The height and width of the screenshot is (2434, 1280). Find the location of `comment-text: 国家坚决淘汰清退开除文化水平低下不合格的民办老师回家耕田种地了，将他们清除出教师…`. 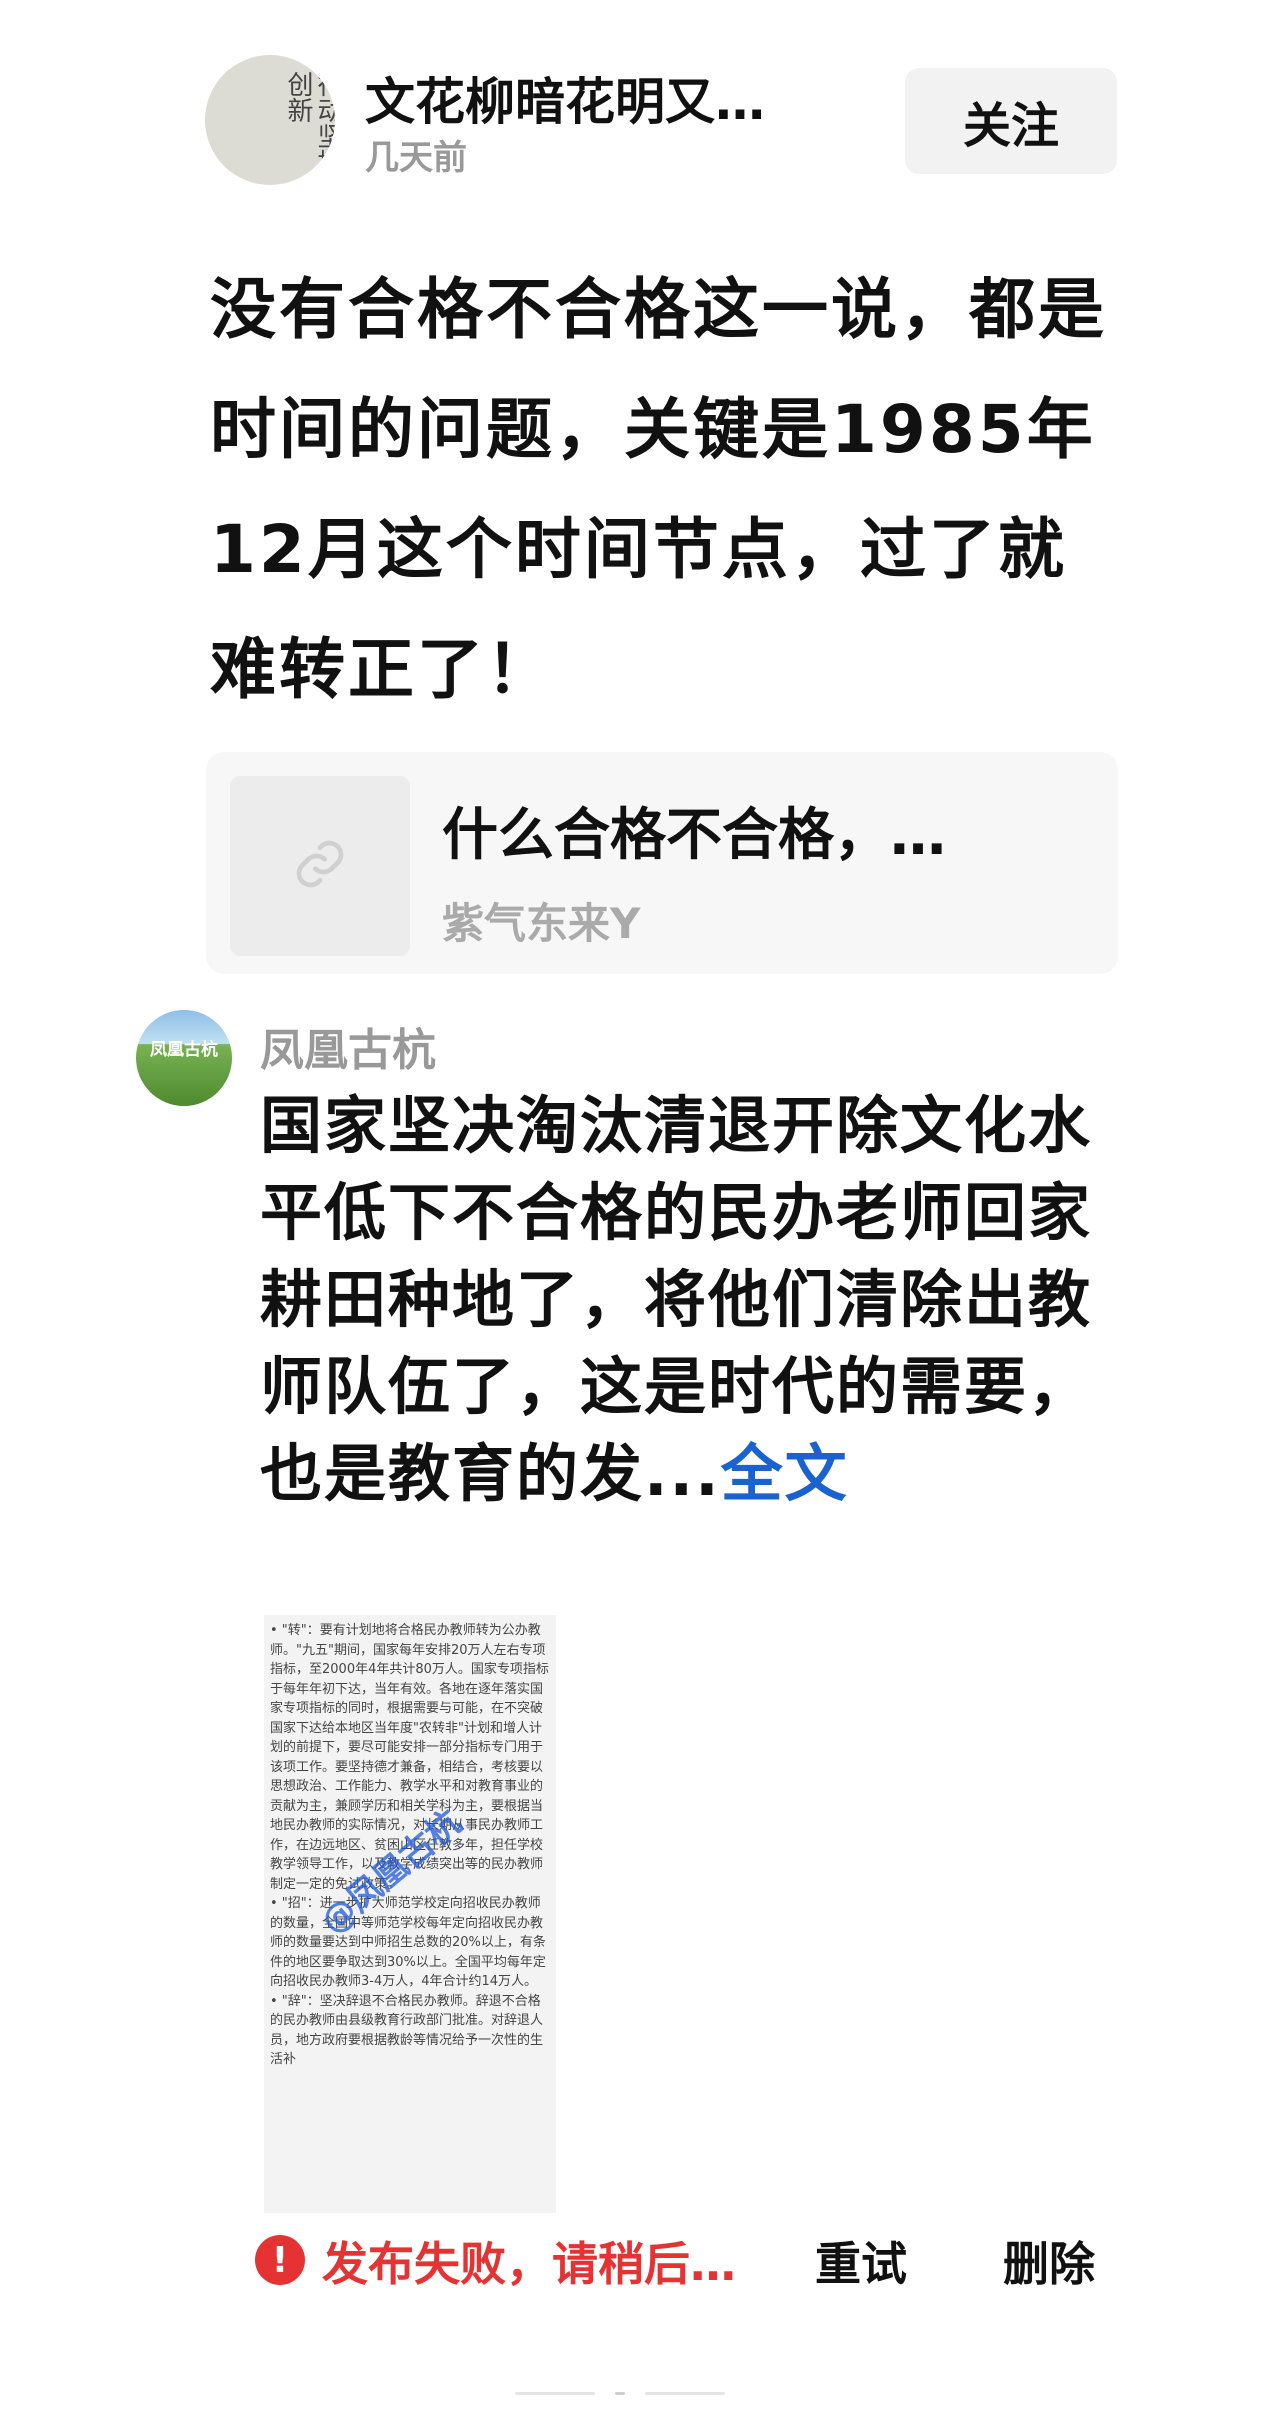

comment-text: 国家坚决淘汰清退开除文化水平低下不合格的民办老师回家耕田种地了，将他们清除出教师… is located at coordinates (690, 1299).